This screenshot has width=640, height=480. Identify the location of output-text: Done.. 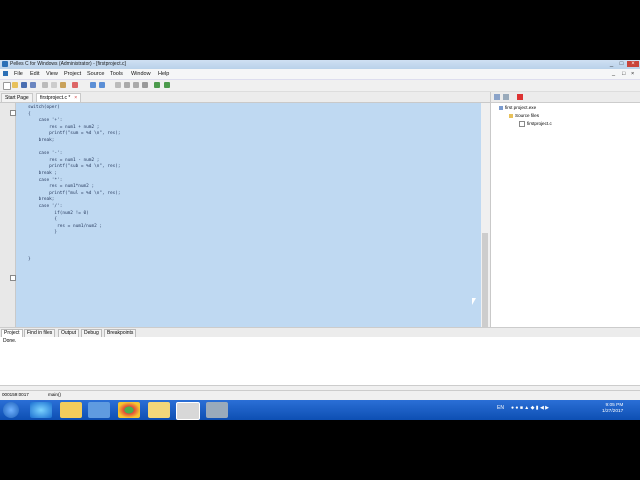
(10, 341).